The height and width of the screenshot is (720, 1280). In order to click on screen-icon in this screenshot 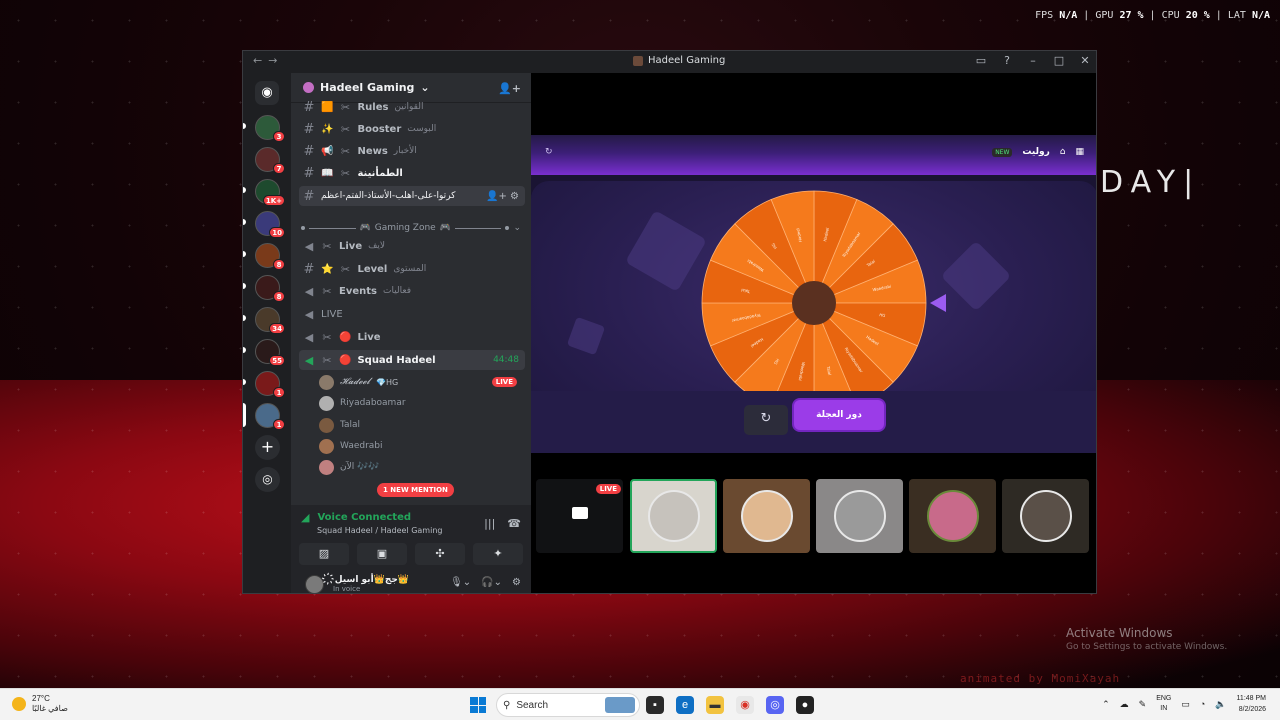, I will do `click(580, 513)`.